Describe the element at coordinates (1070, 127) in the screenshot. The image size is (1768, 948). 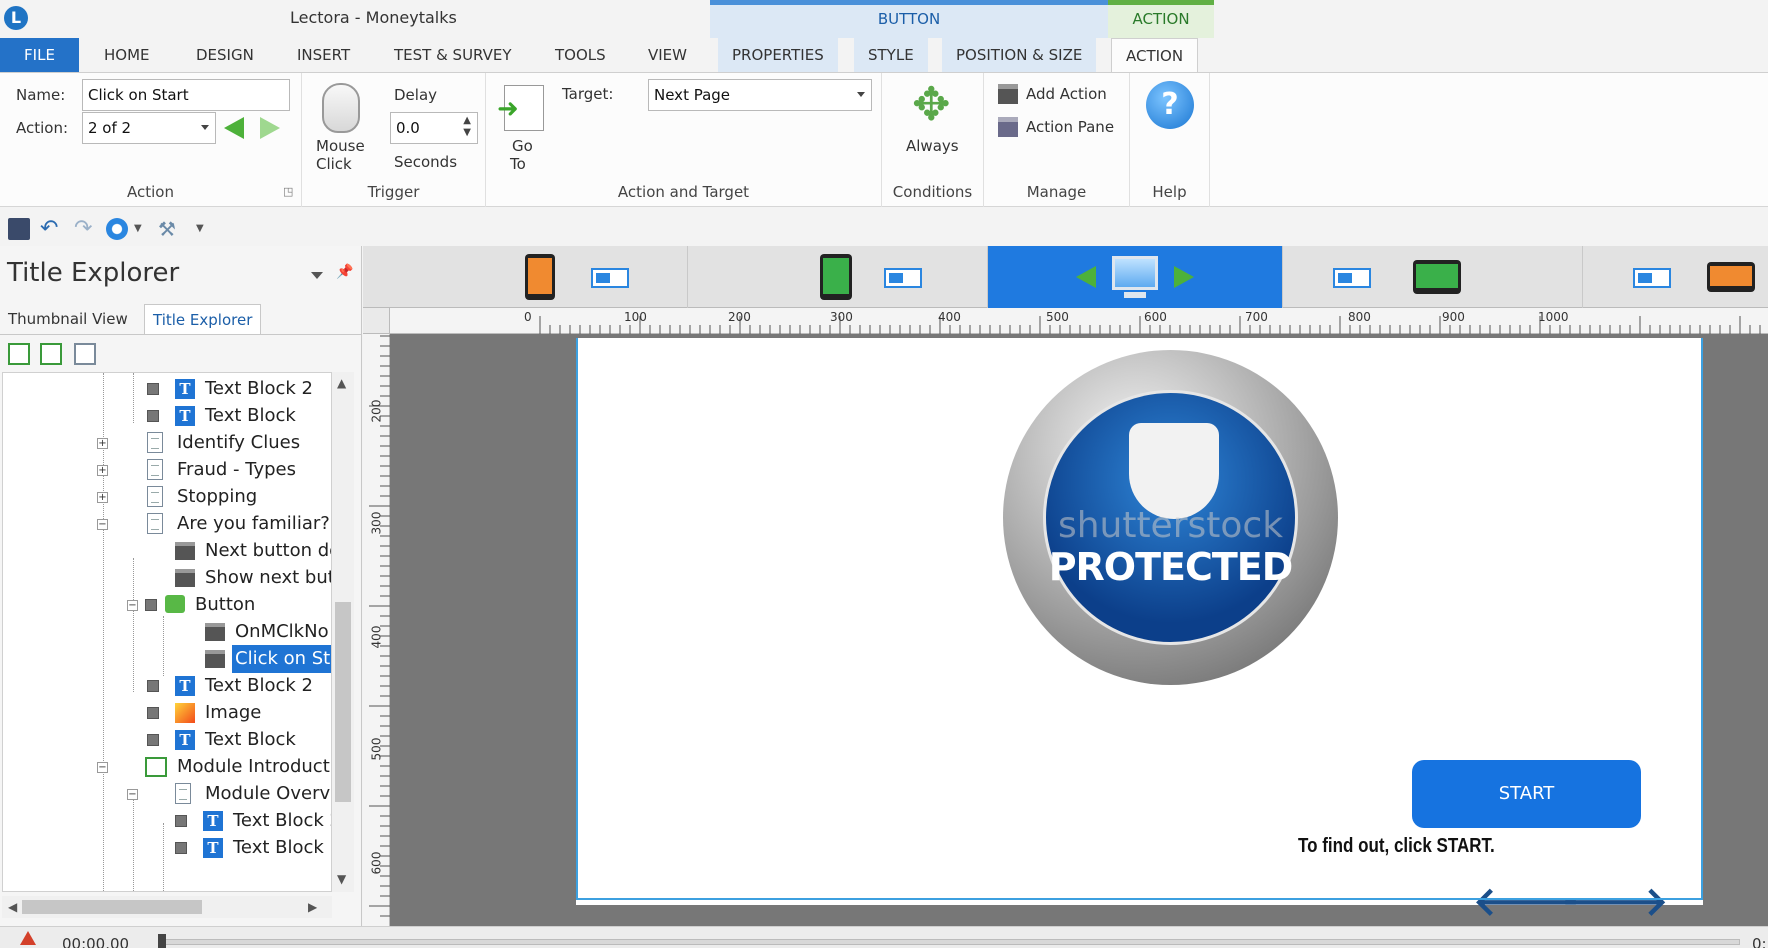
I see `action-pane-button: Action Pane` at that location.